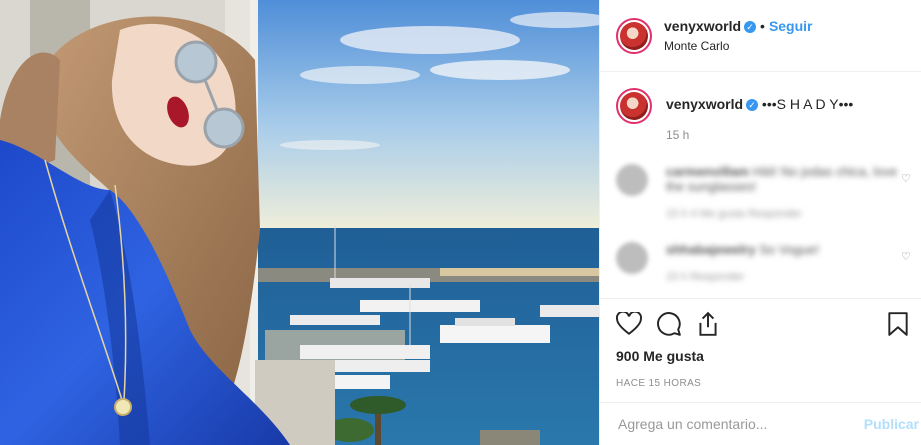 The height and width of the screenshot is (445, 921). What do you see at coordinates (669, 324) in the screenshot?
I see `comment-icon` at bounding box center [669, 324].